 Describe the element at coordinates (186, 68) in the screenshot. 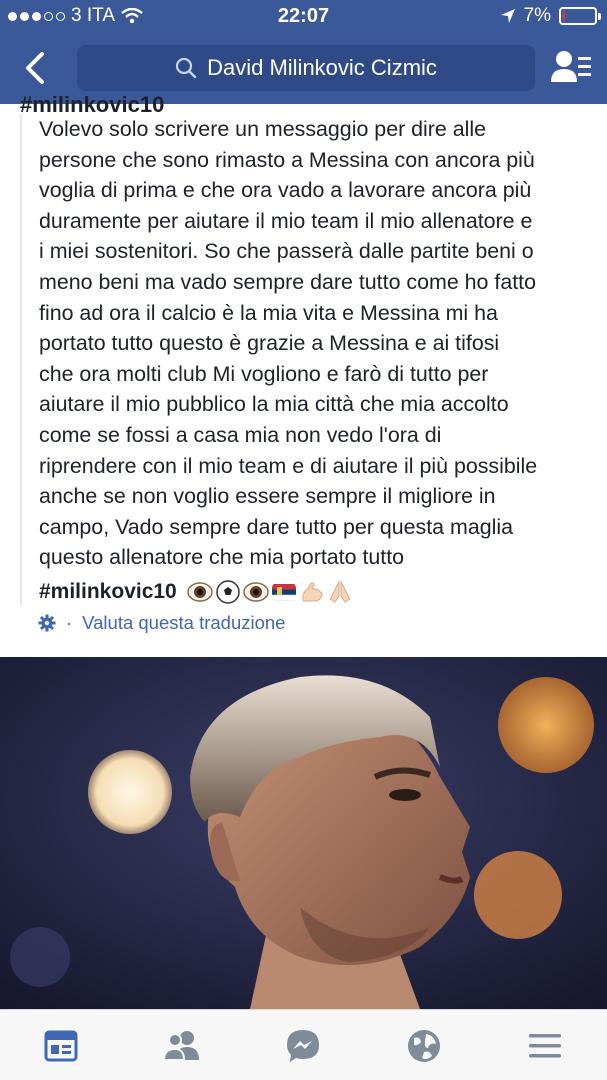

I see `search-icon` at that location.